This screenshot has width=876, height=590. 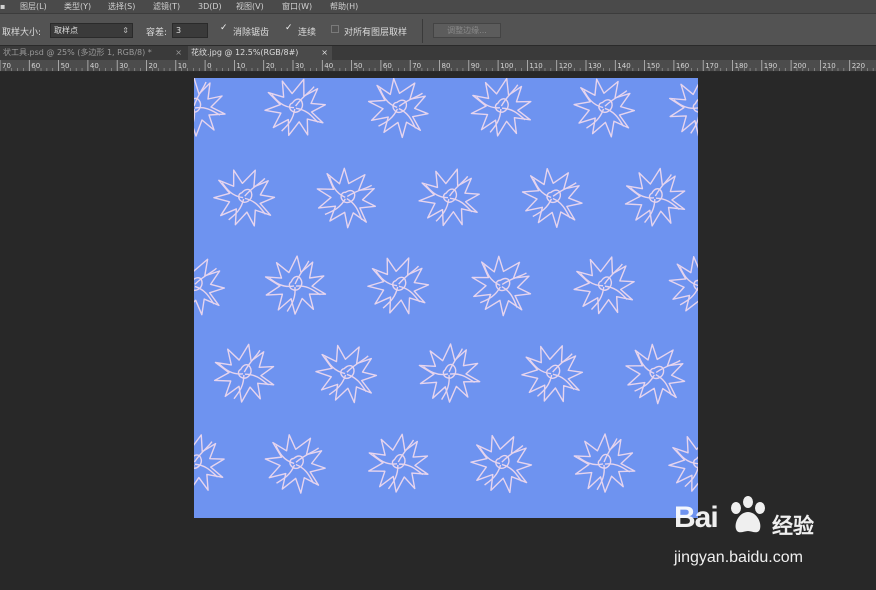 What do you see at coordinates (799, 66) in the screenshot?
I see `ruler-label: 200` at bounding box center [799, 66].